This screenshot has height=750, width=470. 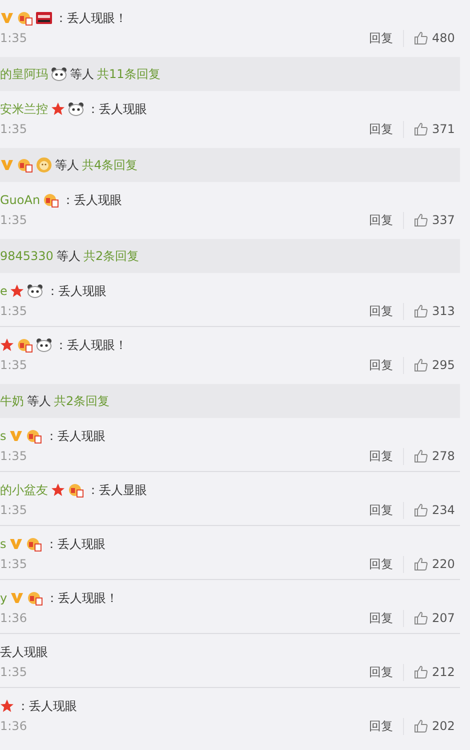 I want to click on like-count: 295, so click(x=443, y=365).